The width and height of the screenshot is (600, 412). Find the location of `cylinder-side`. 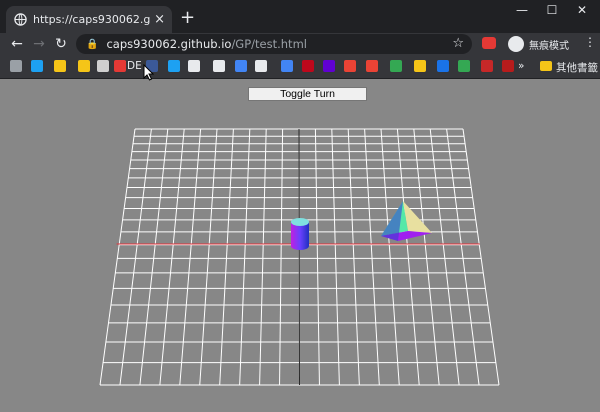

cylinder-side is located at coordinates (300, 236).